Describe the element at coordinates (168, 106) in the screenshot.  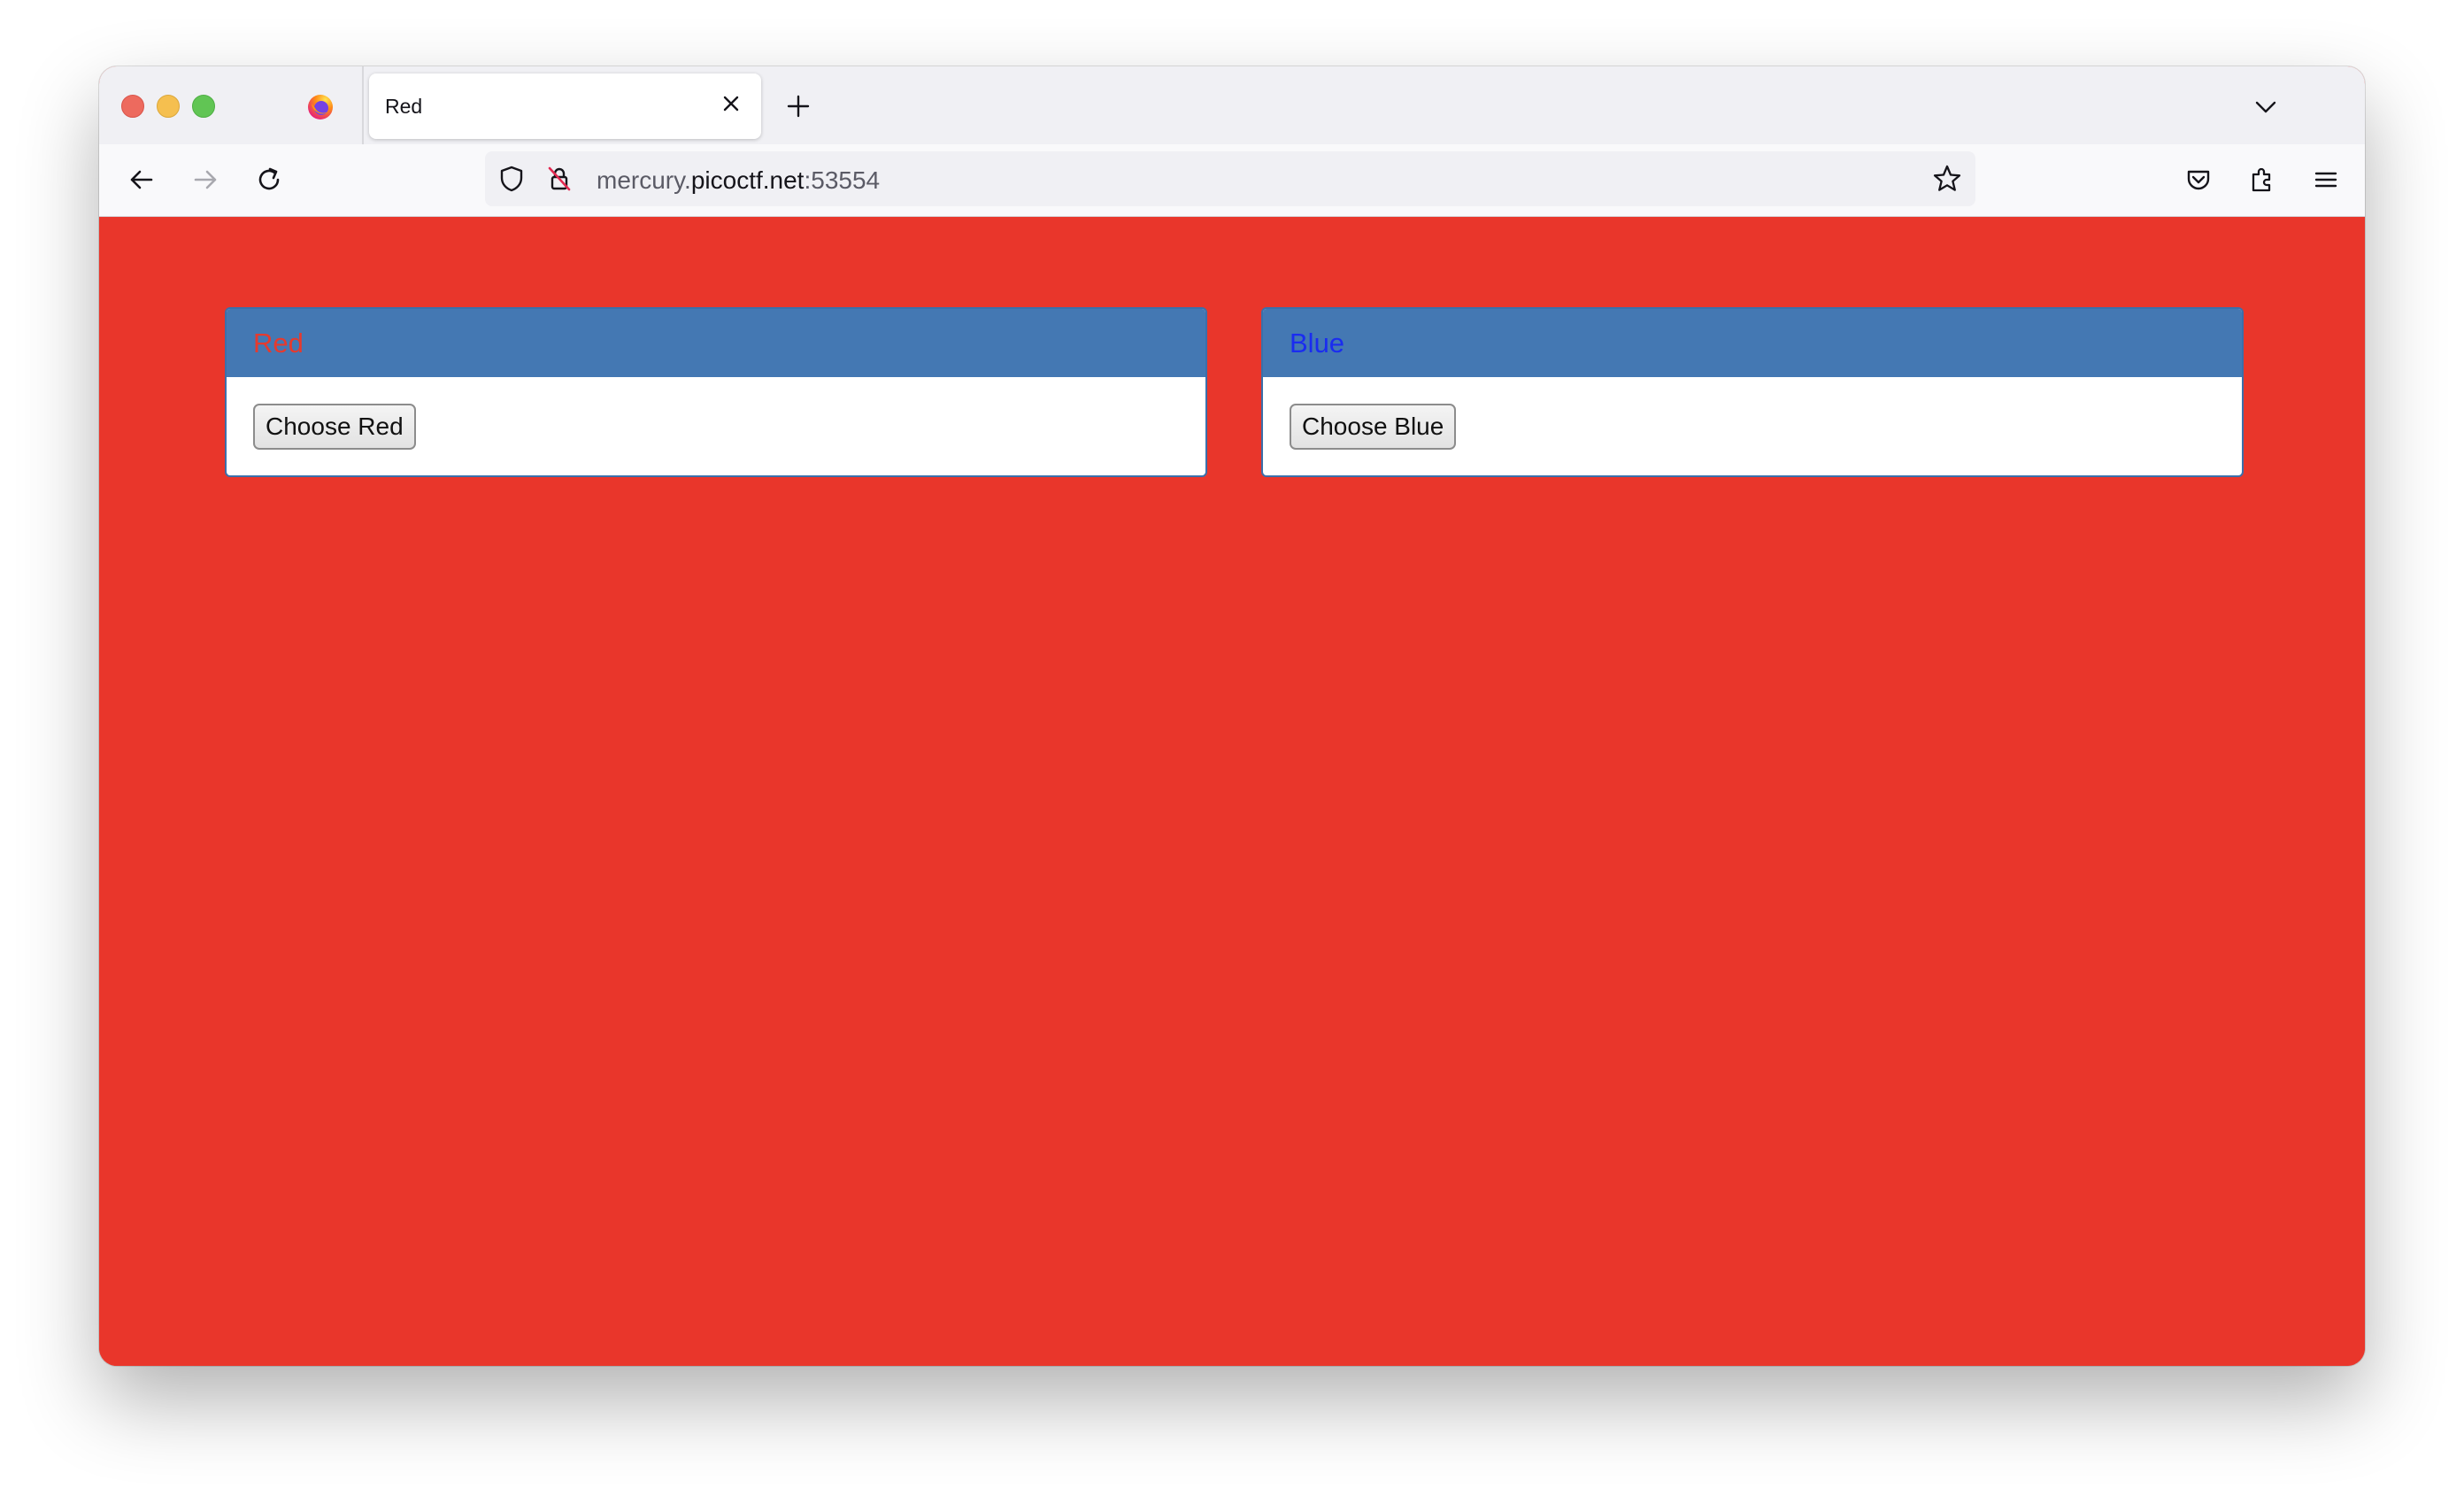
I see `window-minimize-button` at that location.